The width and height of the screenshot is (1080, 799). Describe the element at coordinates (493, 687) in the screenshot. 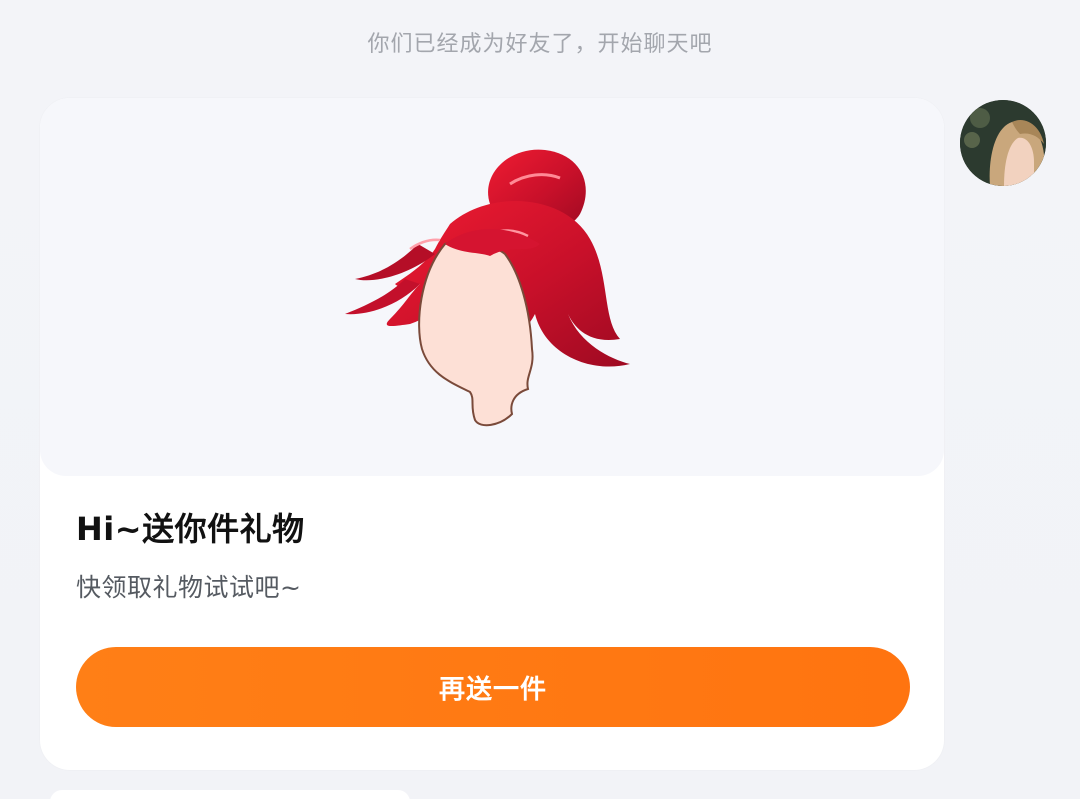

I see `send-another-gift-button: 再送一件` at that location.